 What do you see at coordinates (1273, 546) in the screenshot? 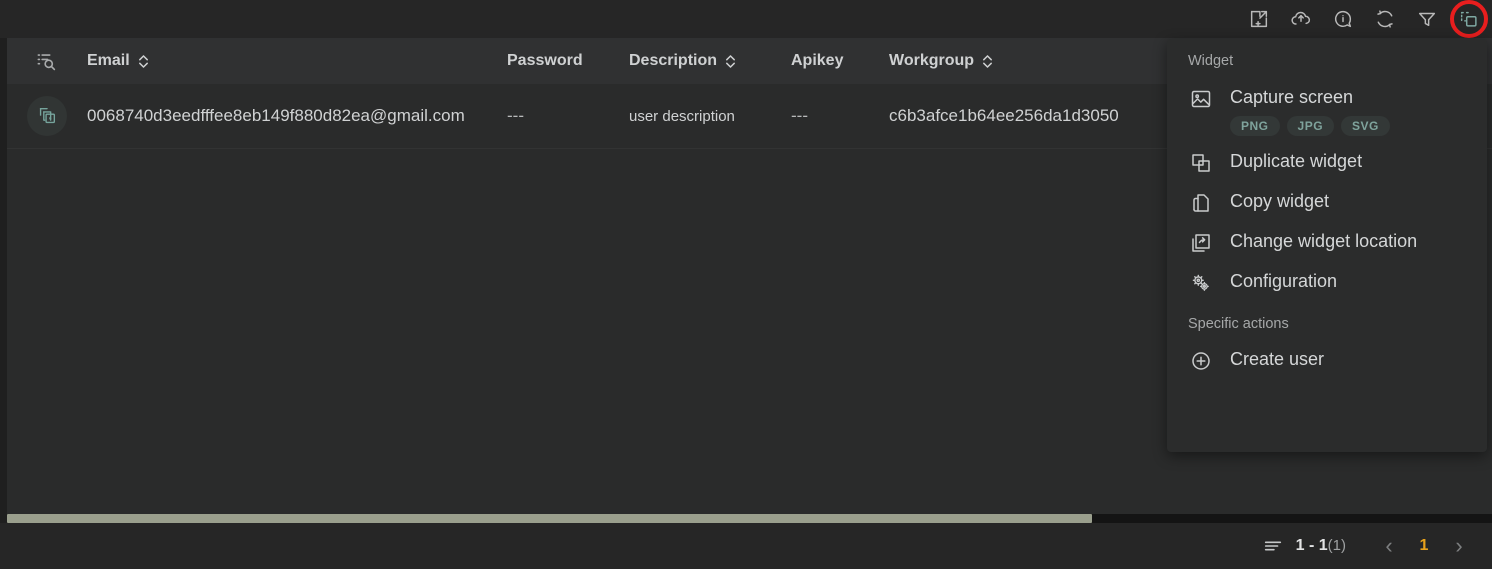
I see `rows-lines-icon` at bounding box center [1273, 546].